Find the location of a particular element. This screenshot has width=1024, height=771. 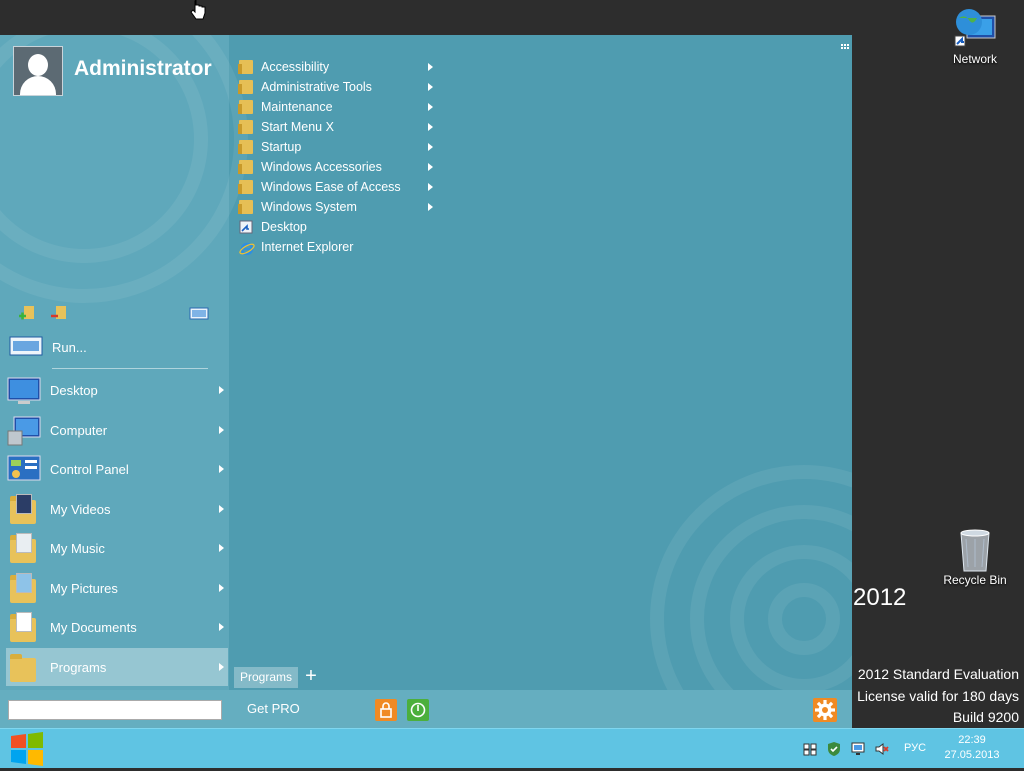

program-label: Startup is located at coordinates (281, 147).